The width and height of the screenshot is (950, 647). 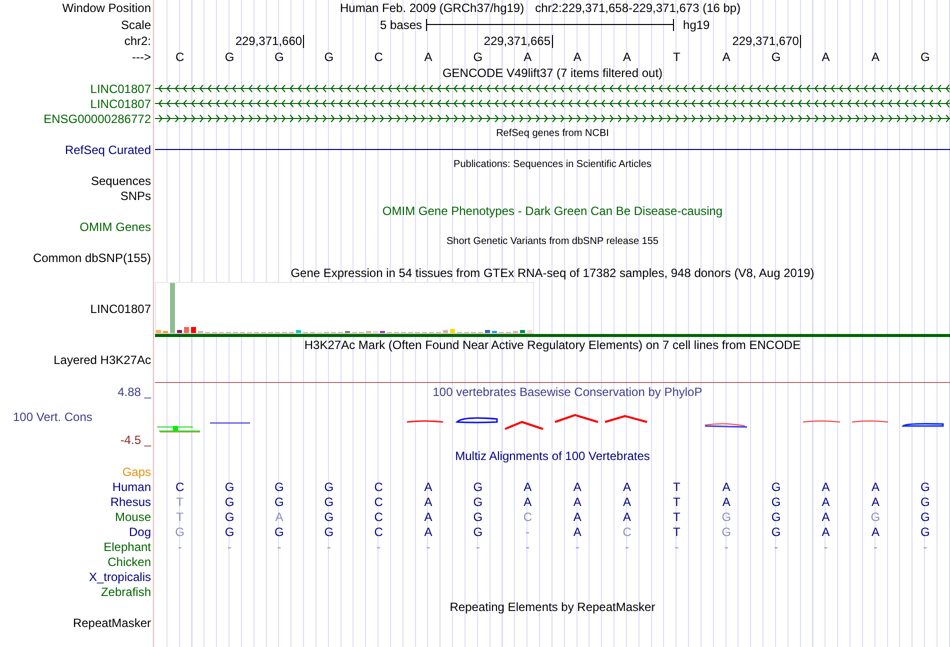 I want to click on scale-label: 5 bases, so click(x=401, y=25).